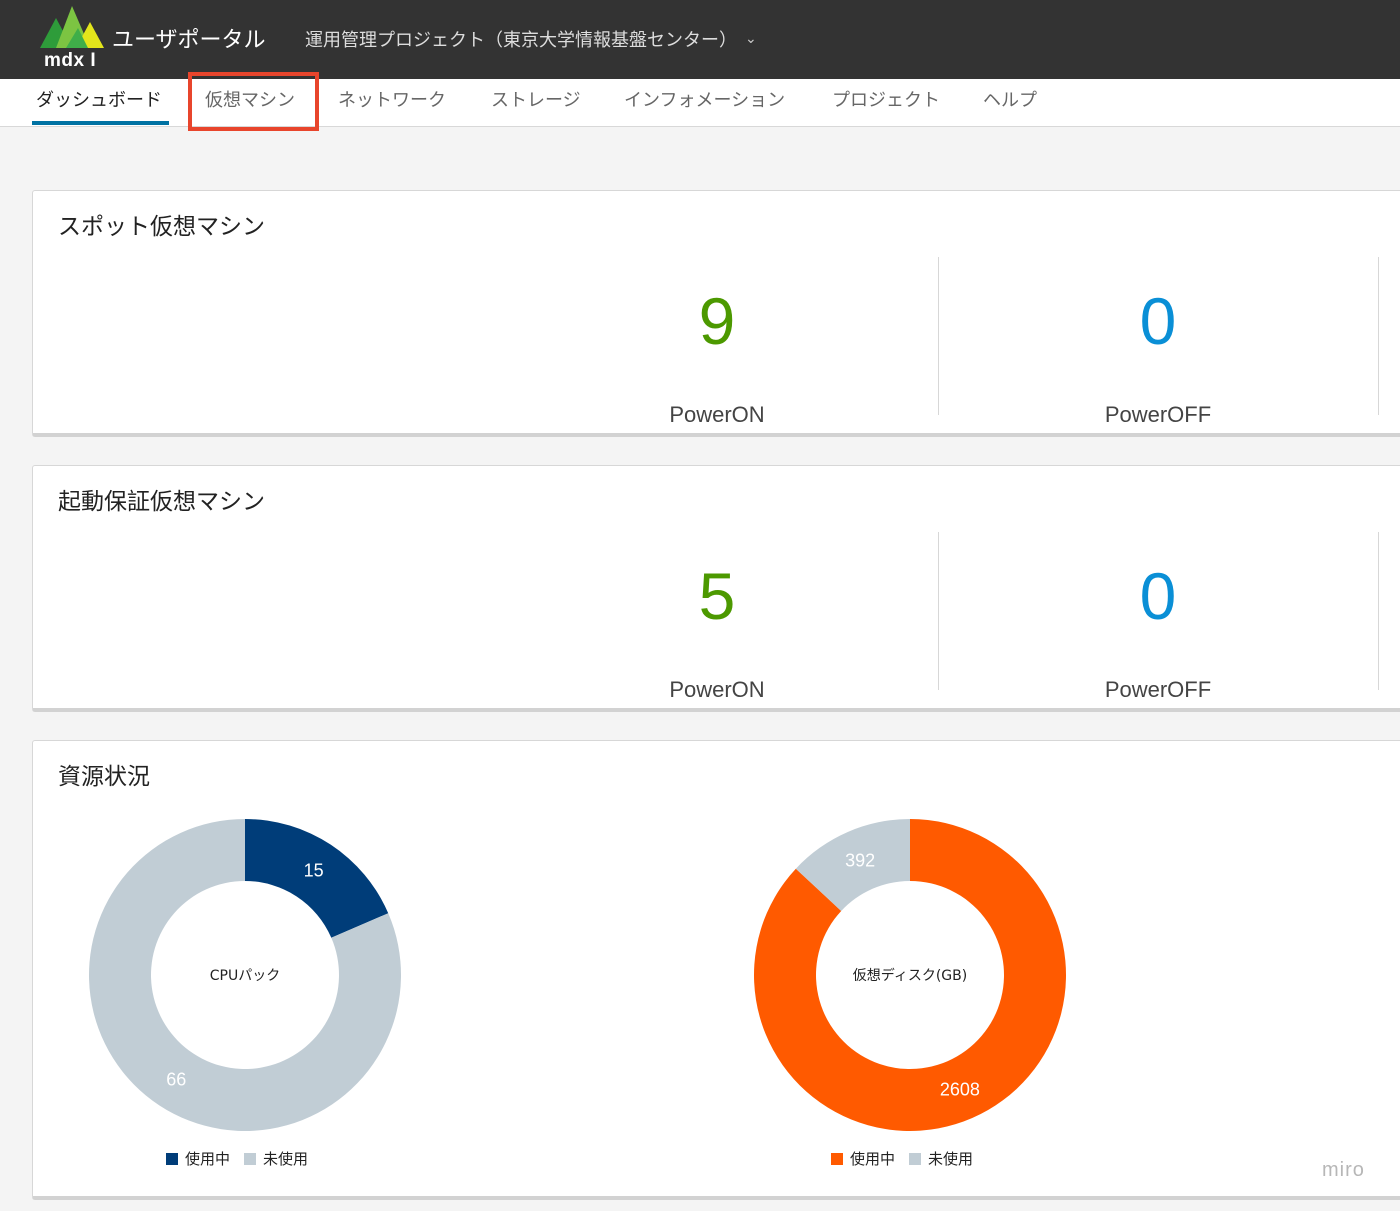 This screenshot has height=1211, width=1400. I want to click on tab-dashboard: ダッシュボード, so click(99, 103).